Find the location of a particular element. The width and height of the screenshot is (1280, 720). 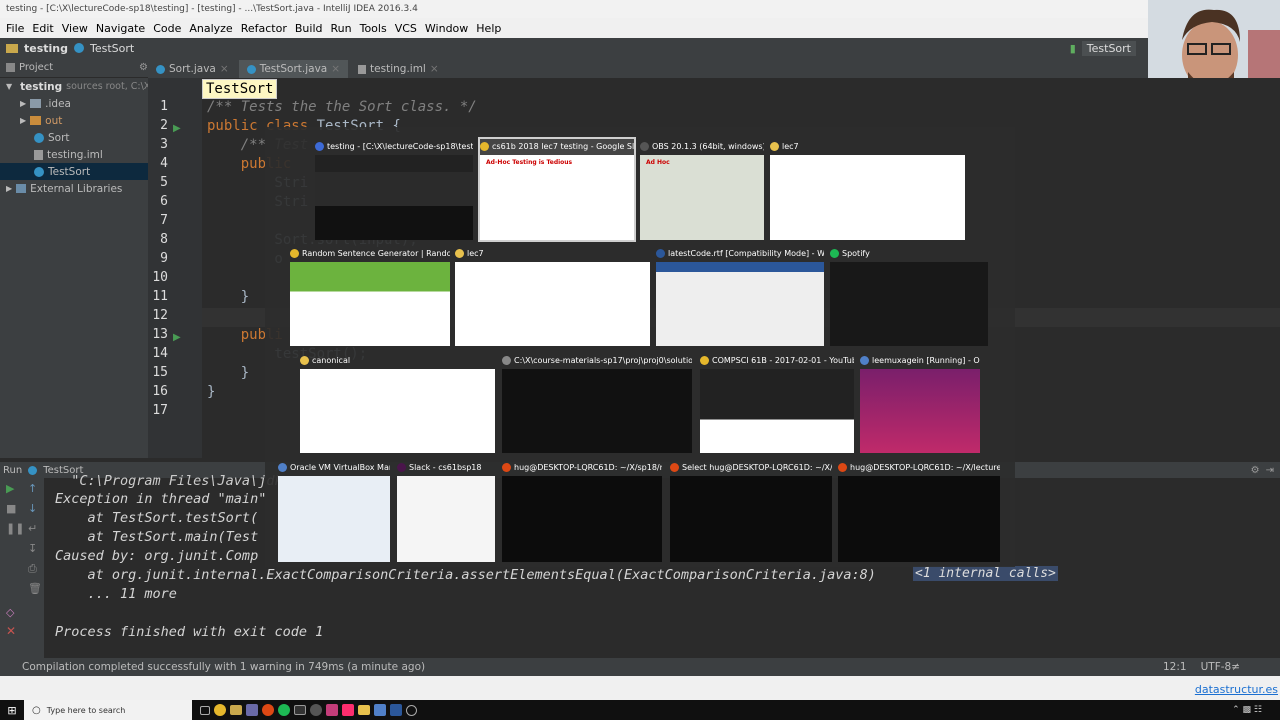

breadcrumb-file: TestSort is located at coordinates (112, 48).